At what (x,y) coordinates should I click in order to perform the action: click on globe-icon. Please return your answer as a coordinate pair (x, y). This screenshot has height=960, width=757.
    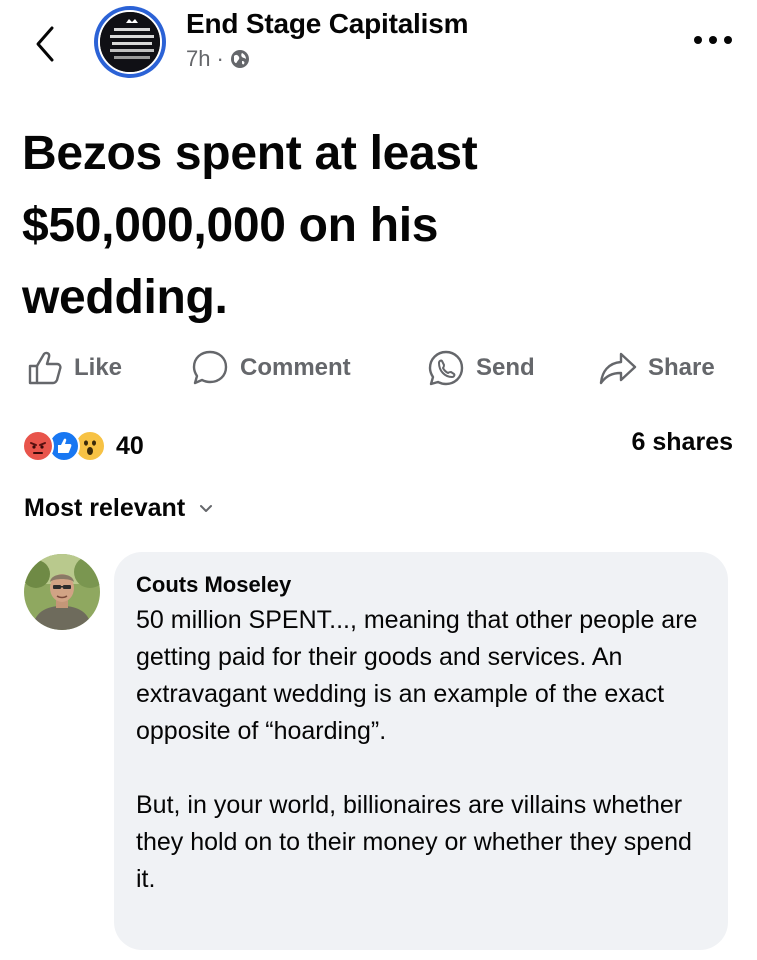
    Looking at the image, I should click on (239, 59).